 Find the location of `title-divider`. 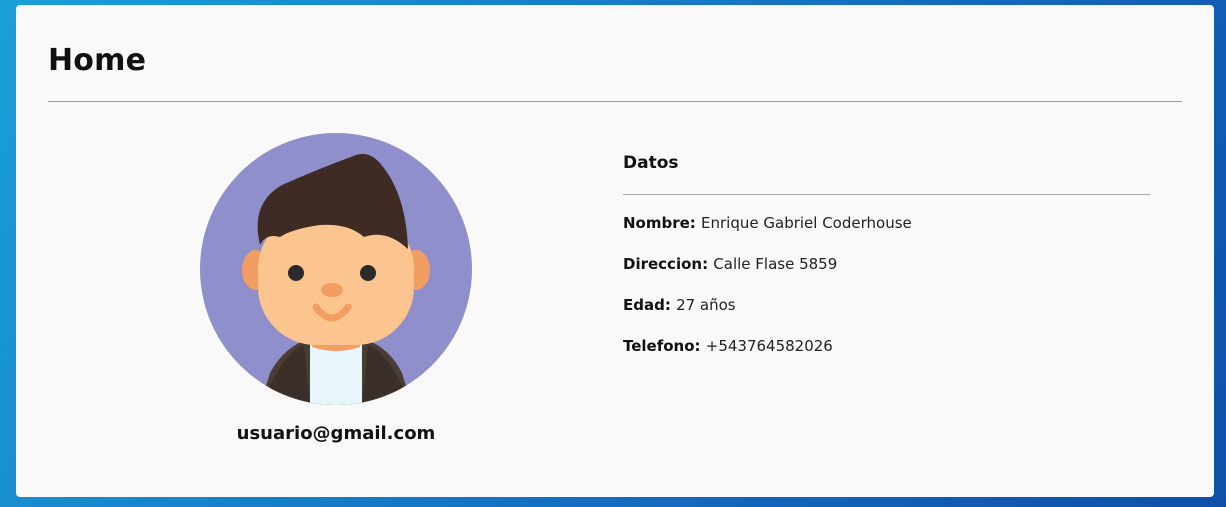

title-divider is located at coordinates (615, 101).